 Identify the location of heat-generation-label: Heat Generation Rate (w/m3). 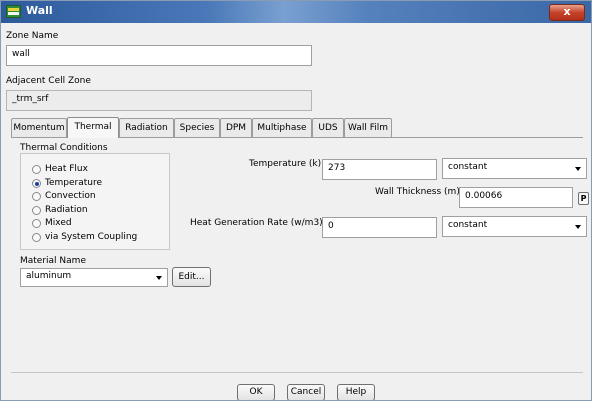
(256, 223).